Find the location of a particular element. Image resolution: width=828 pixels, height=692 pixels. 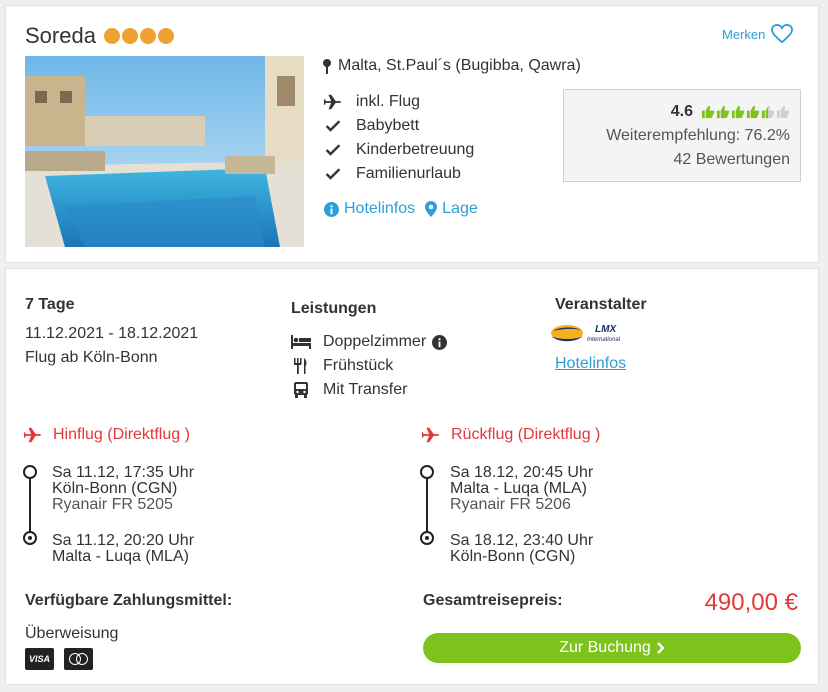

outbound-dep-time: Sa 11.12, 17:35 Uhr is located at coordinates (123, 472).